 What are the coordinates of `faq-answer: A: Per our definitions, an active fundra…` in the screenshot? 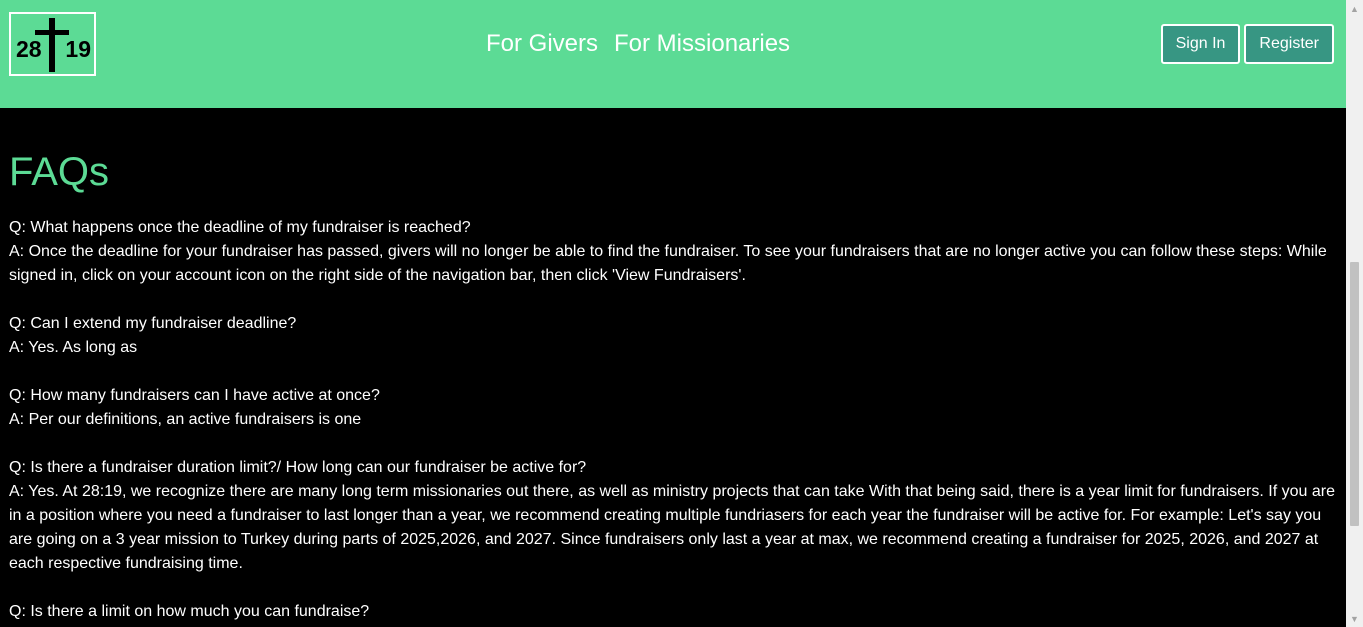 It's located at (185, 419).